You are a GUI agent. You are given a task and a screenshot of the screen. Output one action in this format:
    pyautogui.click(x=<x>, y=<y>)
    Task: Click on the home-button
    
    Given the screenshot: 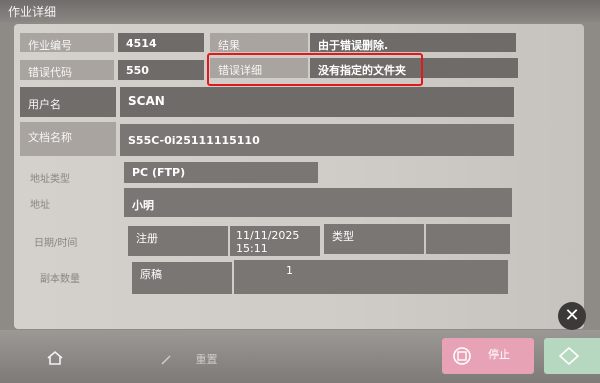 What is the action you would take?
    pyautogui.click(x=55, y=360)
    